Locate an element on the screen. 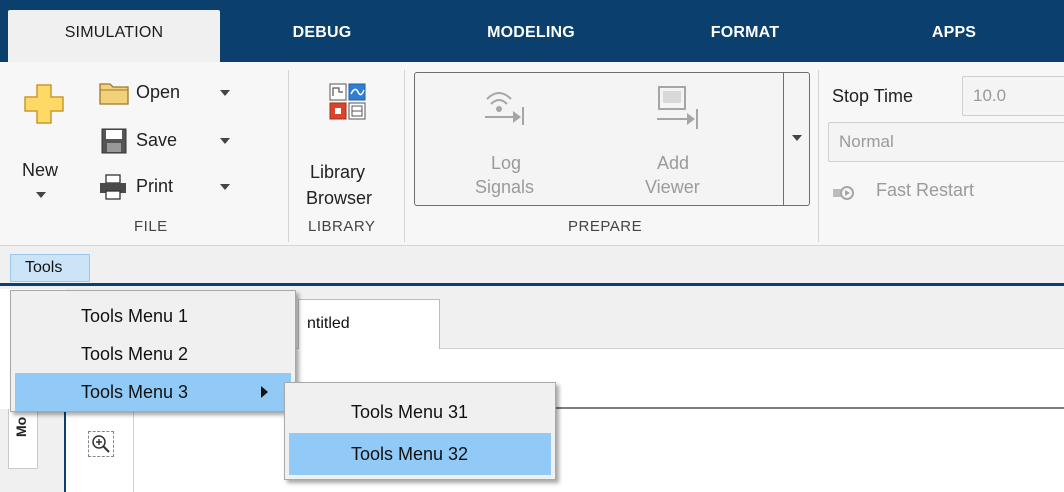 Image resolution: width=1064 pixels, height=492 pixels. tab-untitled: ntitled is located at coordinates (369, 324).